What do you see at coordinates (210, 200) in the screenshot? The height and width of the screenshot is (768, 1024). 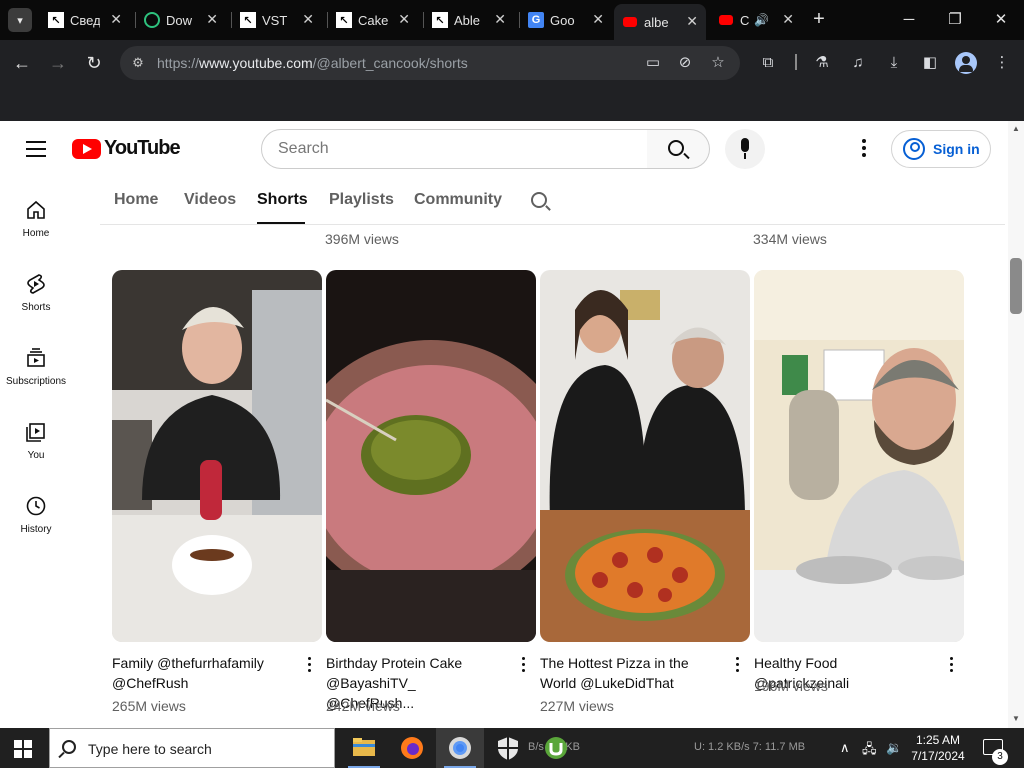 I see `tab-videos: Videos` at bounding box center [210, 200].